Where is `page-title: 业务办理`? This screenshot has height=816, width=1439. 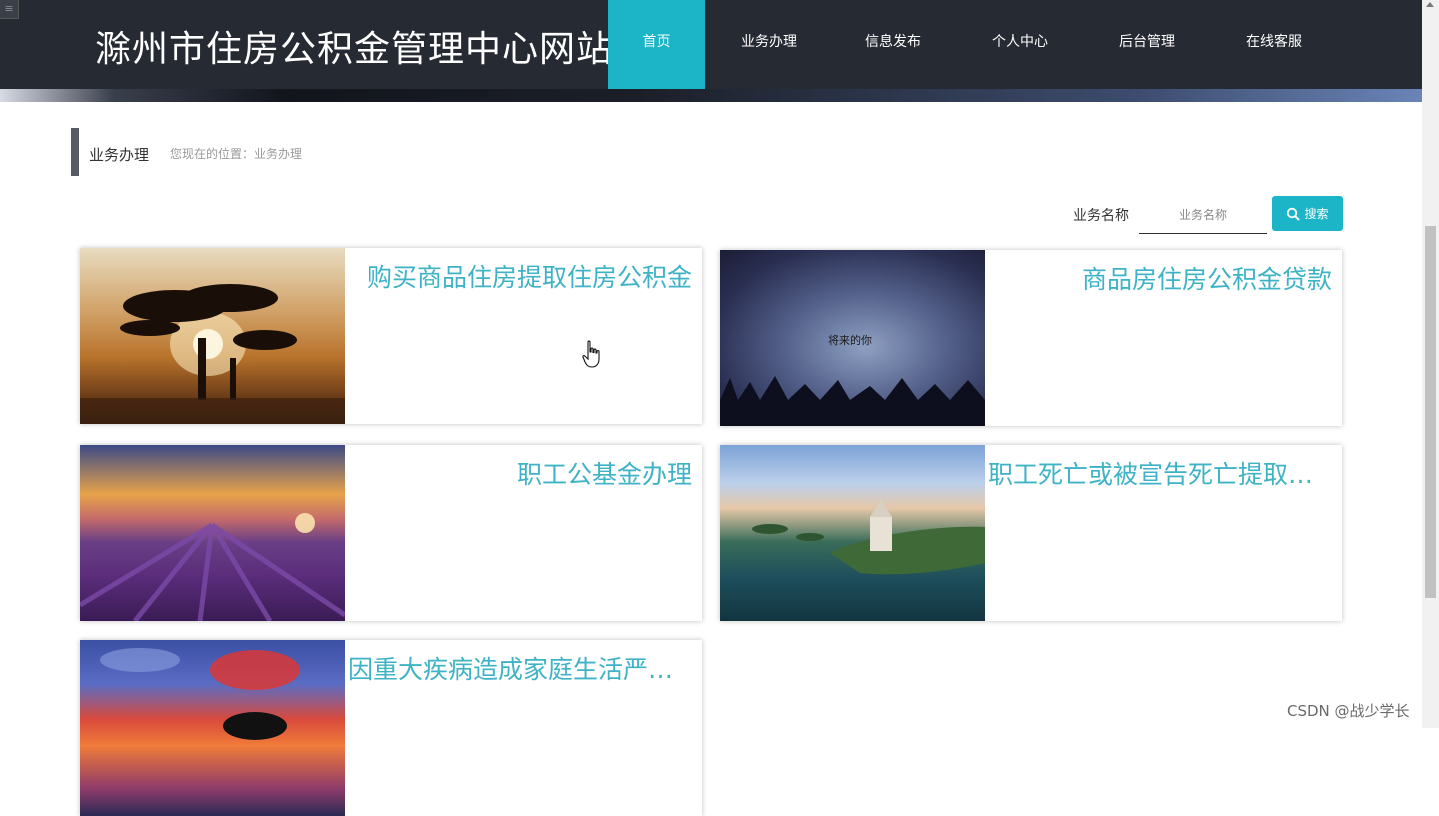
page-title: 业务办理 is located at coordinates (119, 155).